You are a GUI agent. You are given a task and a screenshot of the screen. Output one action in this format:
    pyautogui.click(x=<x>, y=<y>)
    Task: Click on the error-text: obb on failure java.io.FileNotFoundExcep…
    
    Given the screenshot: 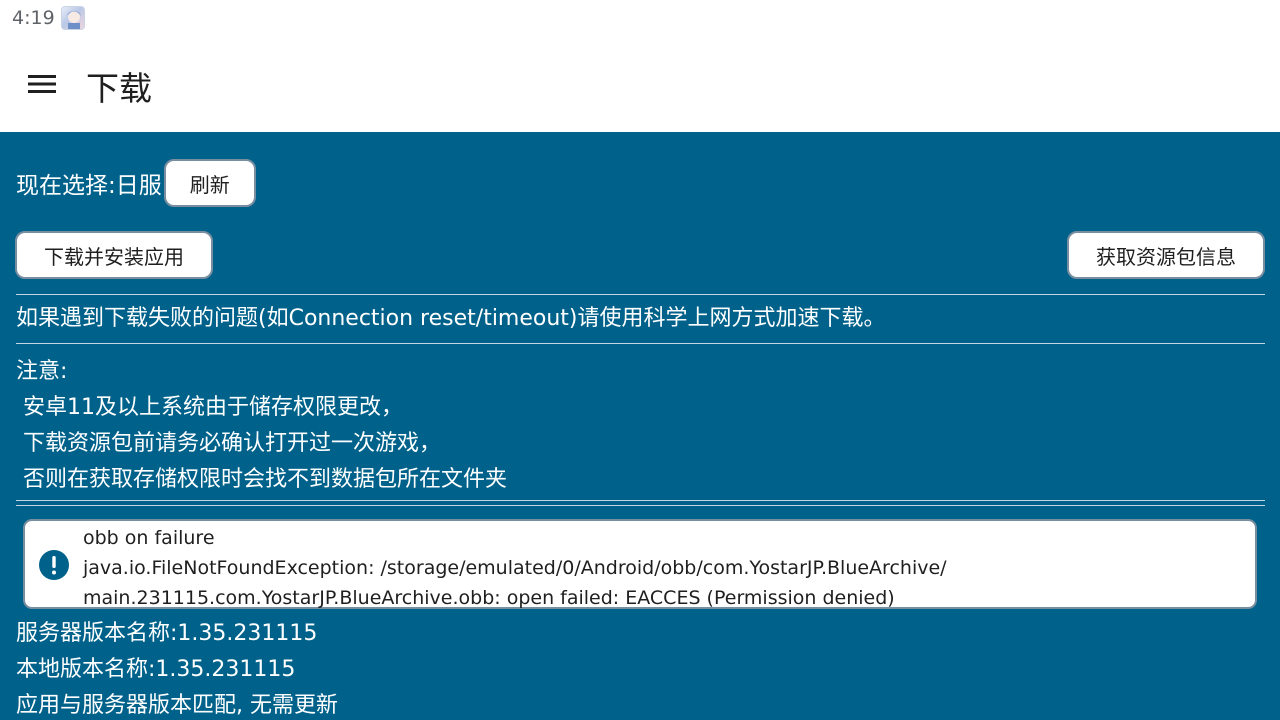 What is the action you would take?
    pyautogui.click(x=515, y=568)
    